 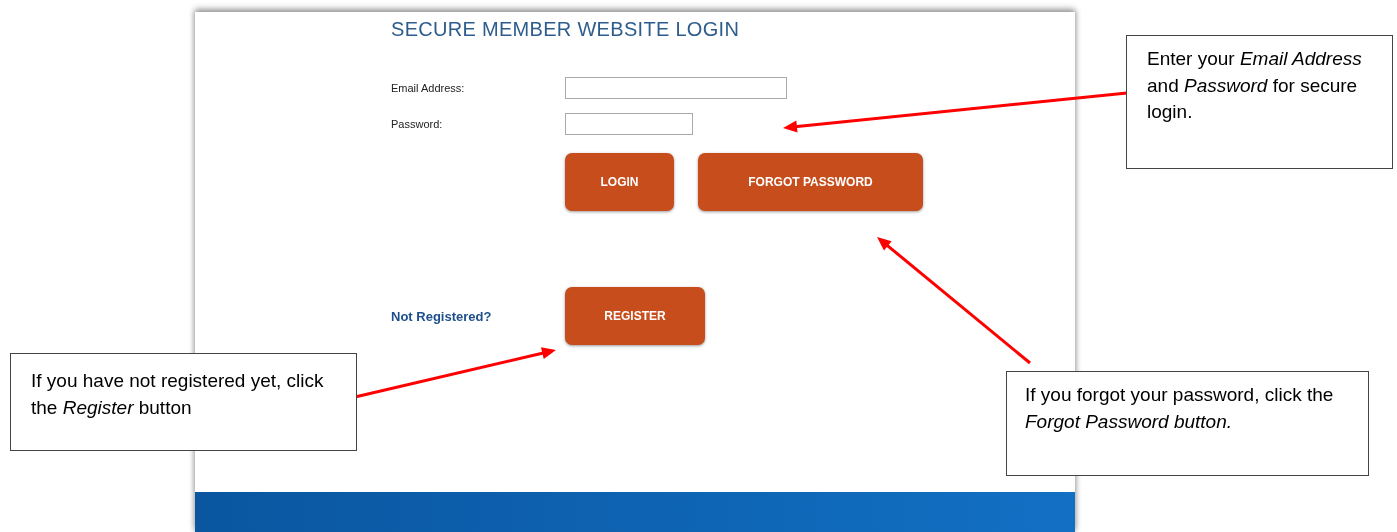 What do you see at coordinates (810, 182) in the screenshot?
I see `form-button: FORGOT PASSWORD` at bounding box center [810, 182].